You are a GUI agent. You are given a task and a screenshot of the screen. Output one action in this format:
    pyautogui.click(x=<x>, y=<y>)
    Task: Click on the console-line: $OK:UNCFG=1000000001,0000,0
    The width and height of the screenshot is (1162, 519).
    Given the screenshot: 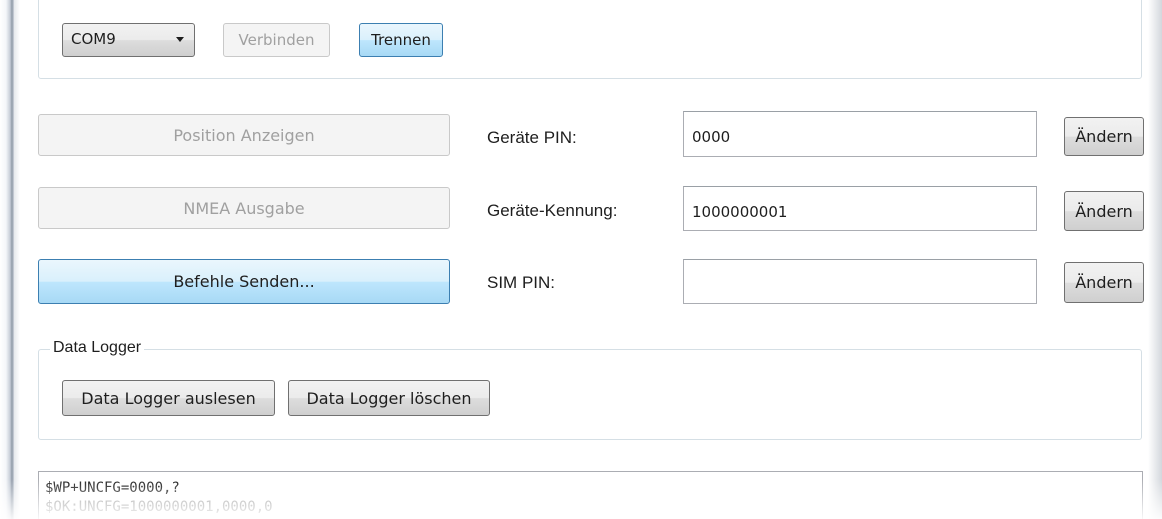 What is the action you would take?
    pyautogui.click(x=159, y=507)
    